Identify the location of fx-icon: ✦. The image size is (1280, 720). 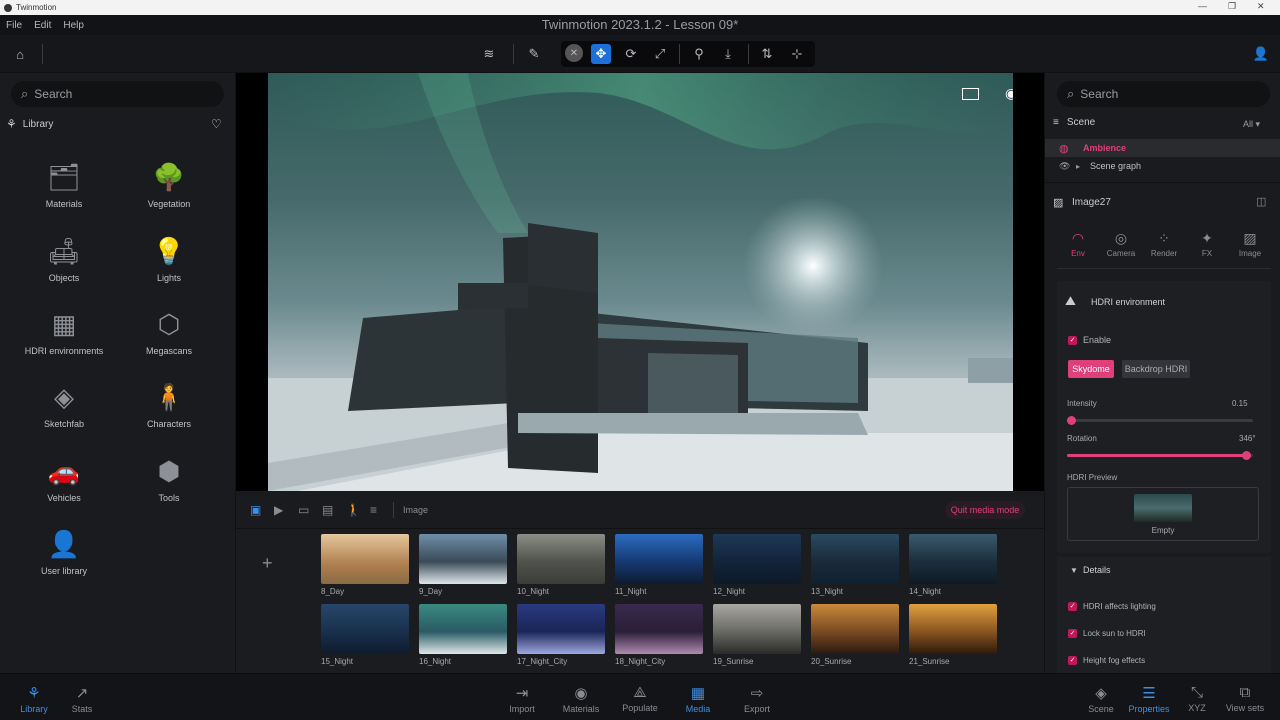
(1207, 238).